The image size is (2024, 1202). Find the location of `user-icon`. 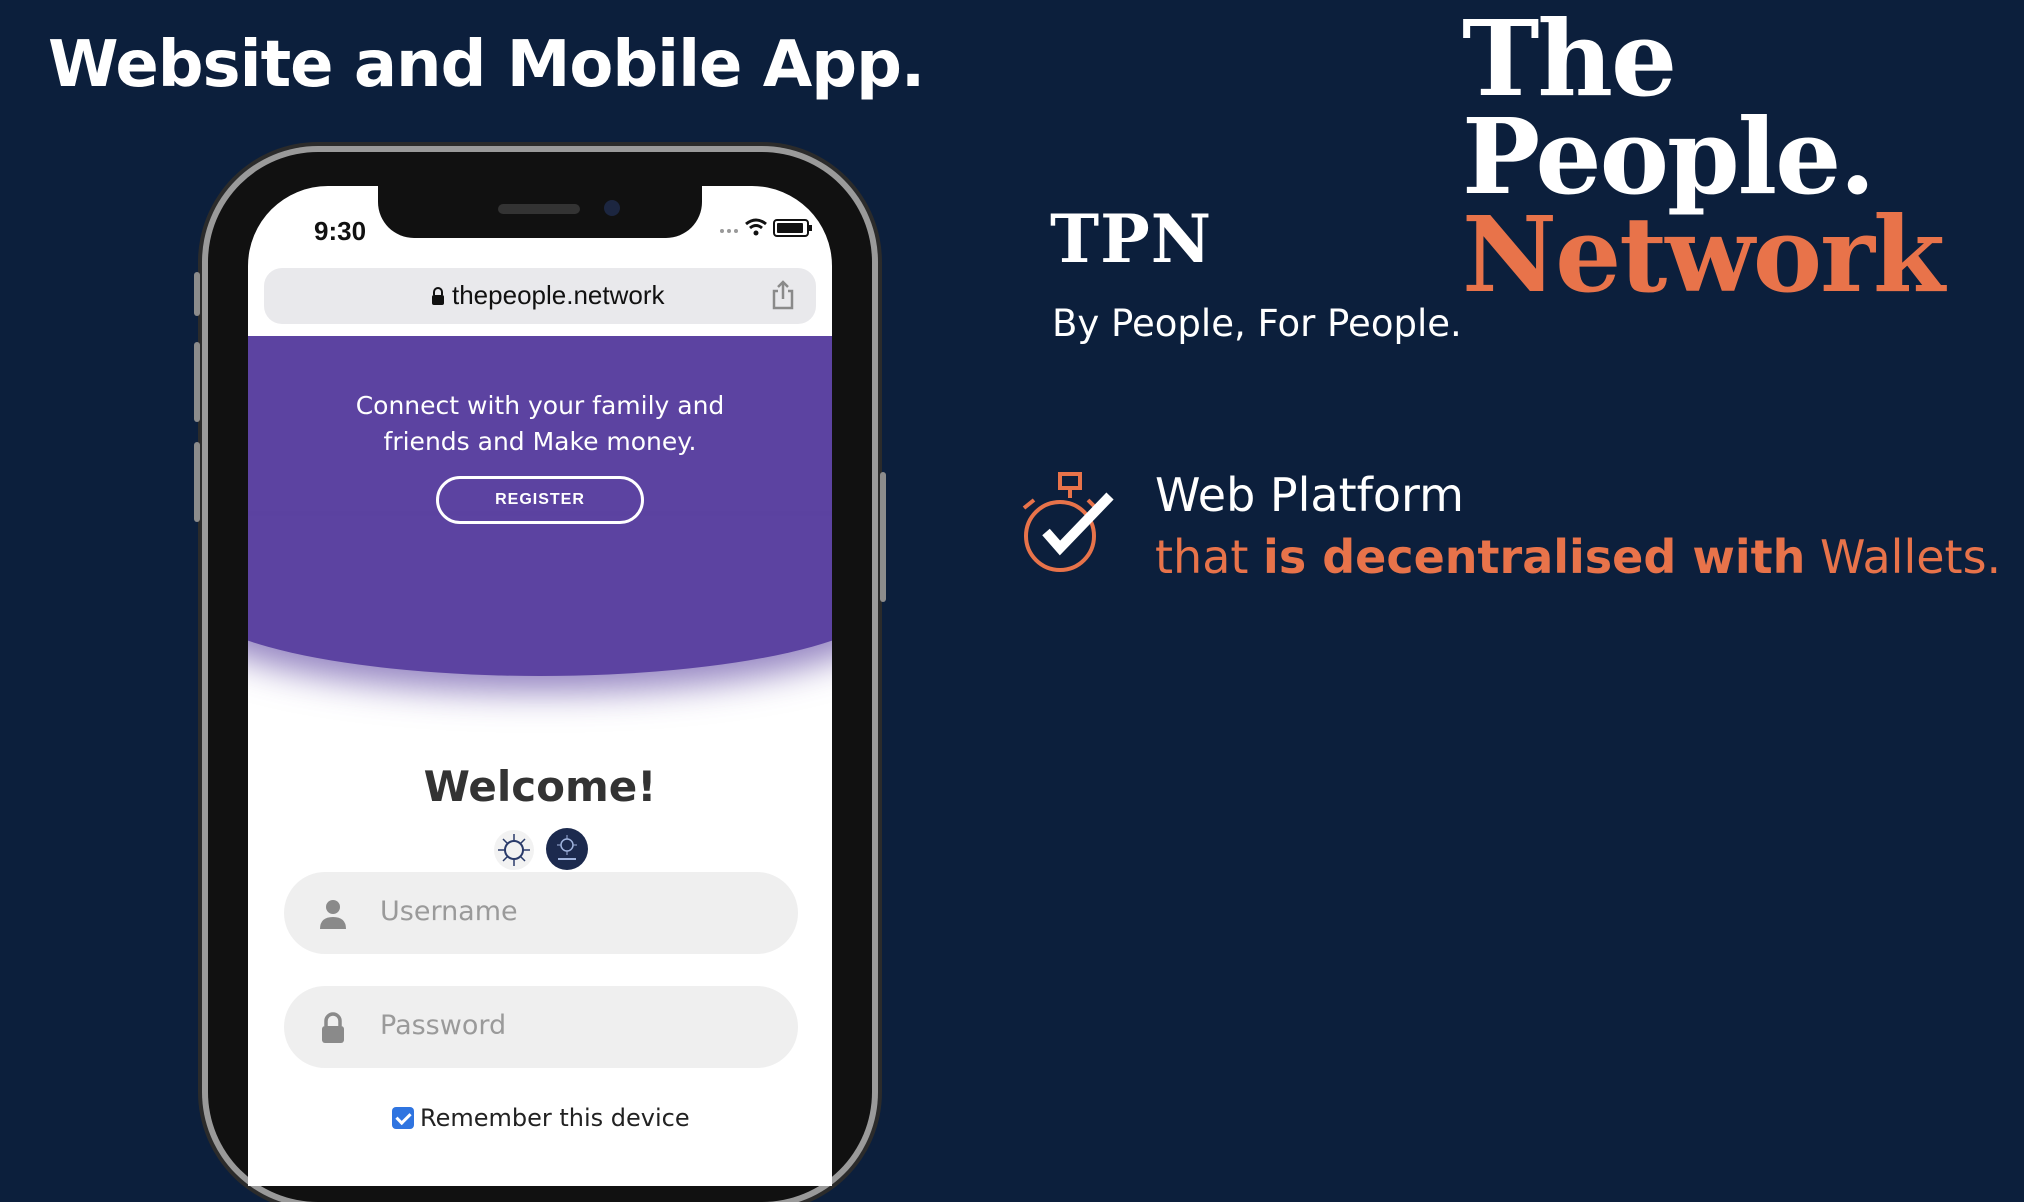

user-icon is located at coordinates (333, 914).